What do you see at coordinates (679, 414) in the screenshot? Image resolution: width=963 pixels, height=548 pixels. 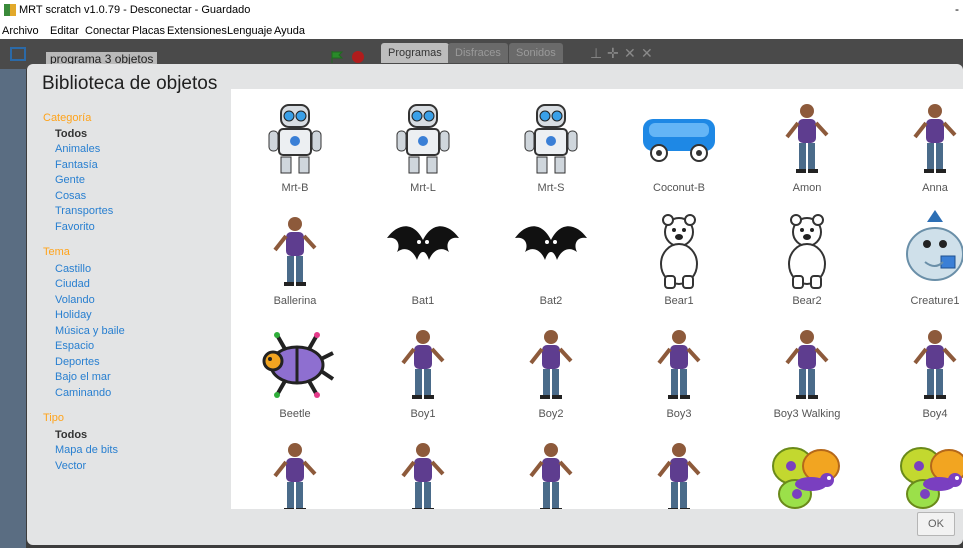 I see `sprite-name: Boy3` at bounding box center [679, 414].